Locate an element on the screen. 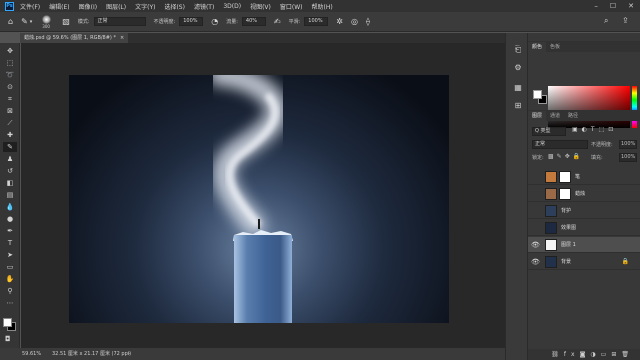 This screenshot has width=640, height=360. pen-tool-icon: ✒ is located at coordinates (10, 231).